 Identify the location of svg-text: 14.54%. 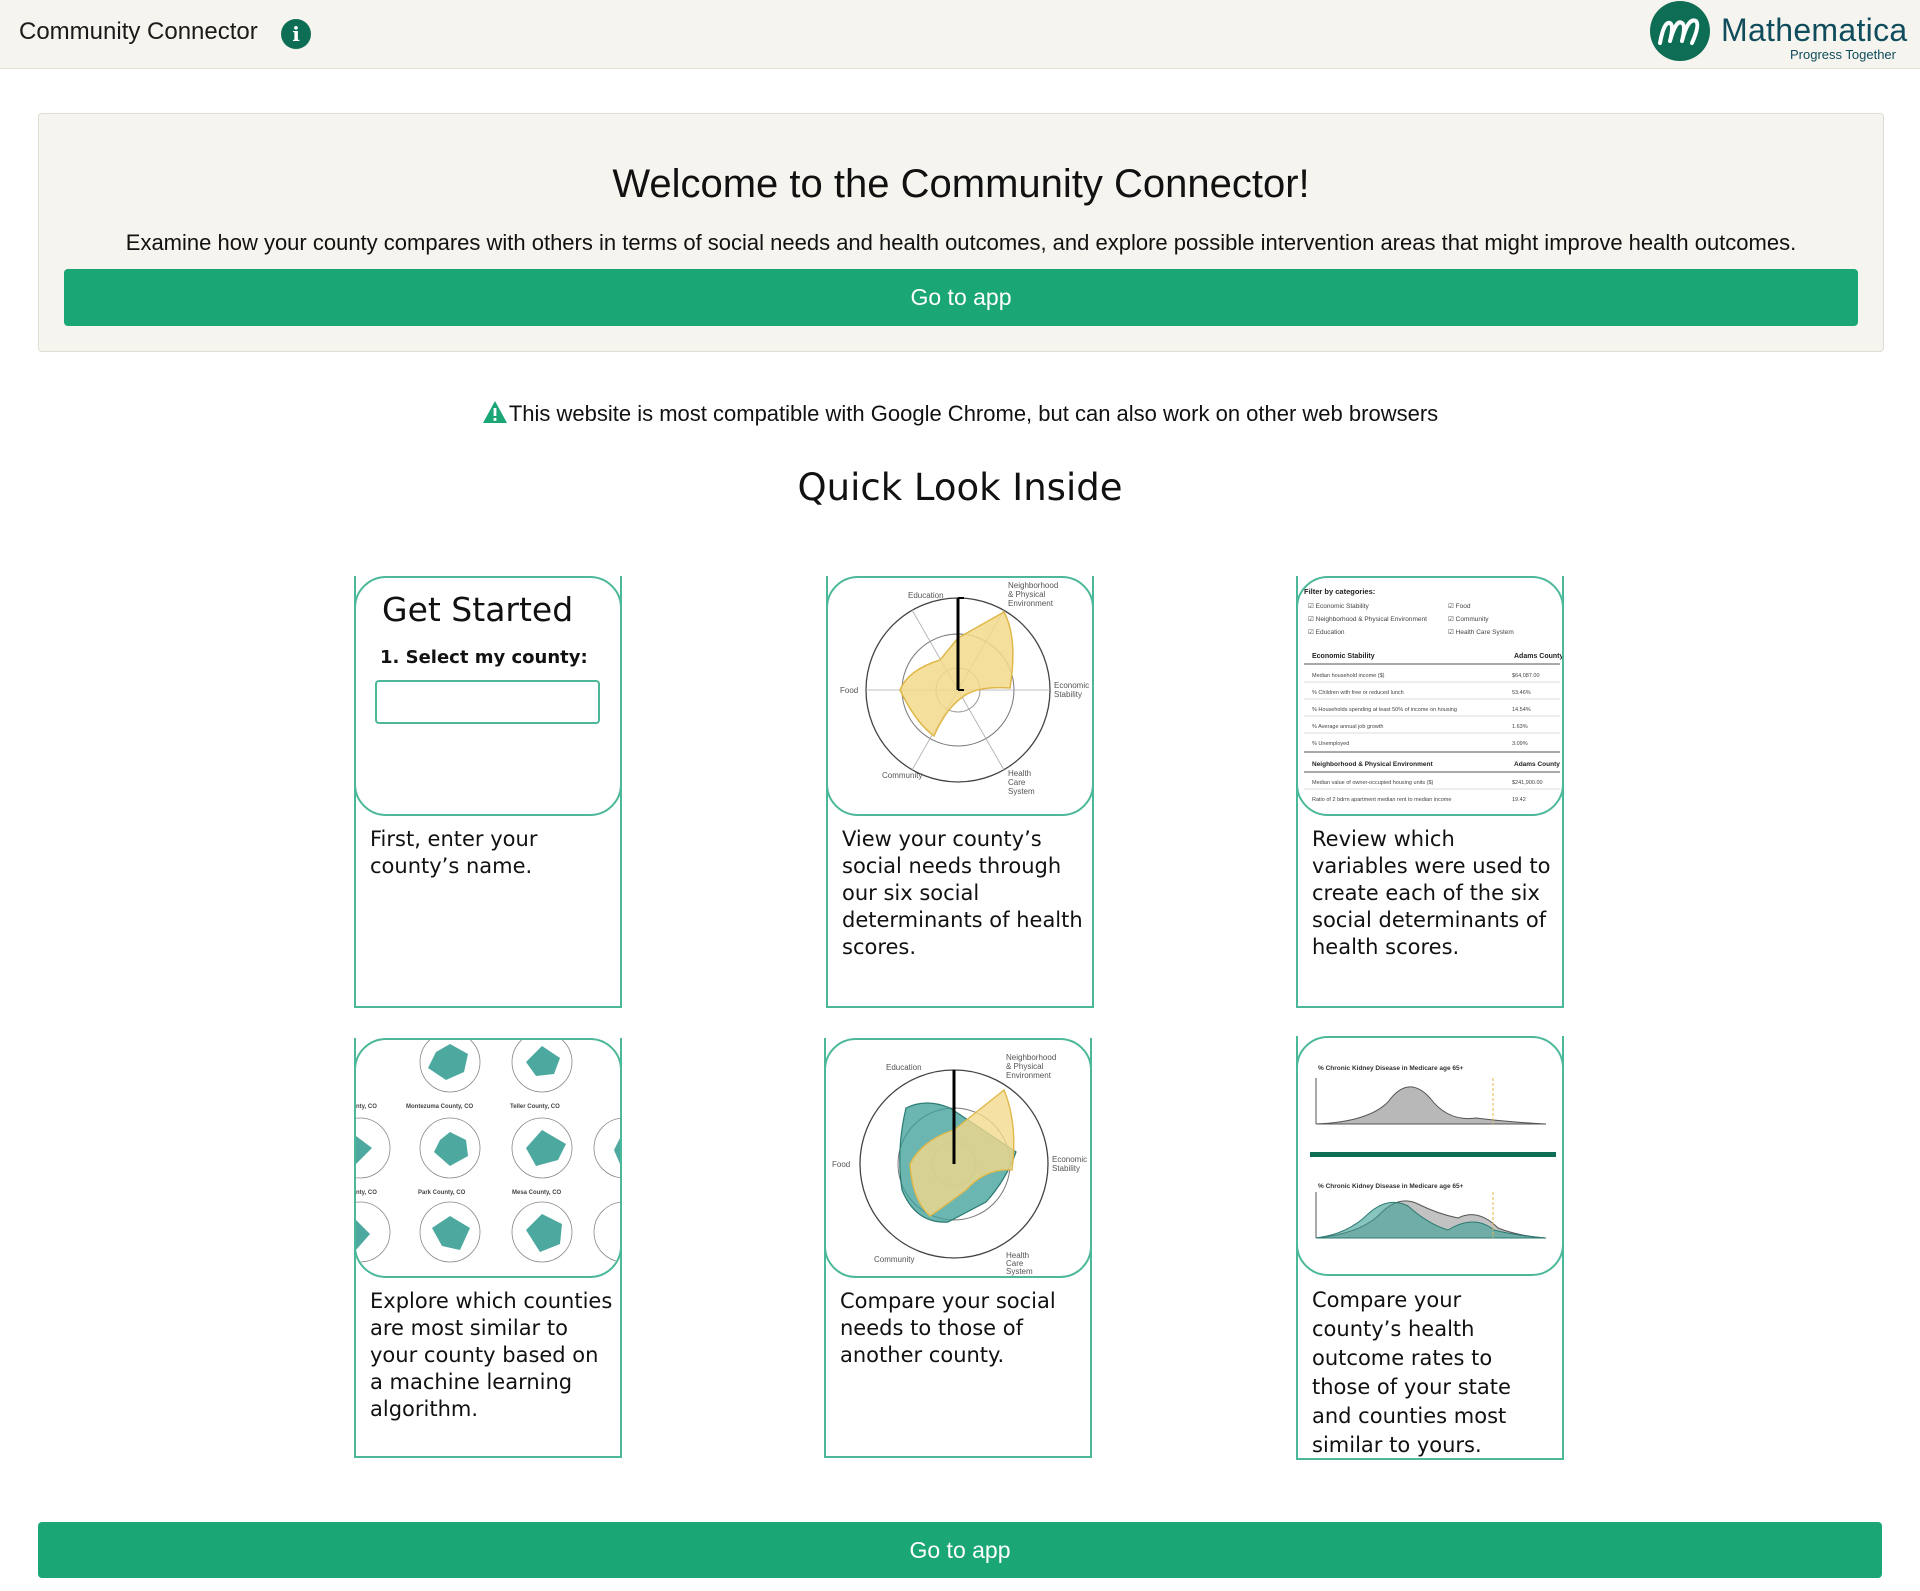
(1521, 710).